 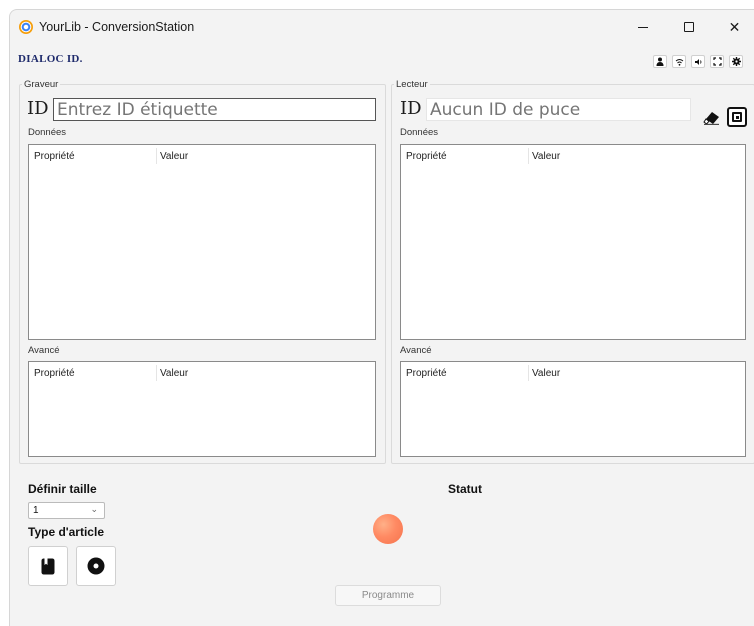 I want to click on close-icon: ✕, so click(x=734, y=26).